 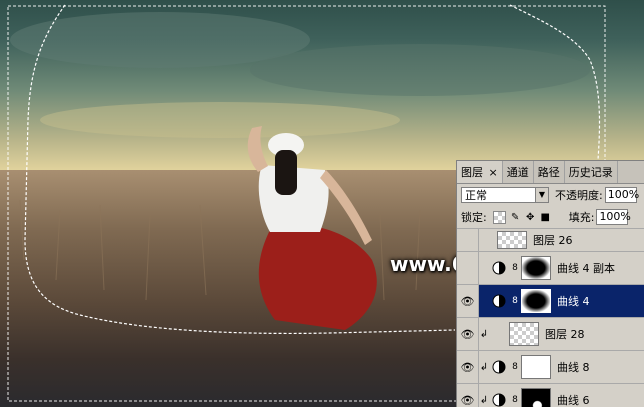 I want to click on woman-figure, so click(x=312, y=228).